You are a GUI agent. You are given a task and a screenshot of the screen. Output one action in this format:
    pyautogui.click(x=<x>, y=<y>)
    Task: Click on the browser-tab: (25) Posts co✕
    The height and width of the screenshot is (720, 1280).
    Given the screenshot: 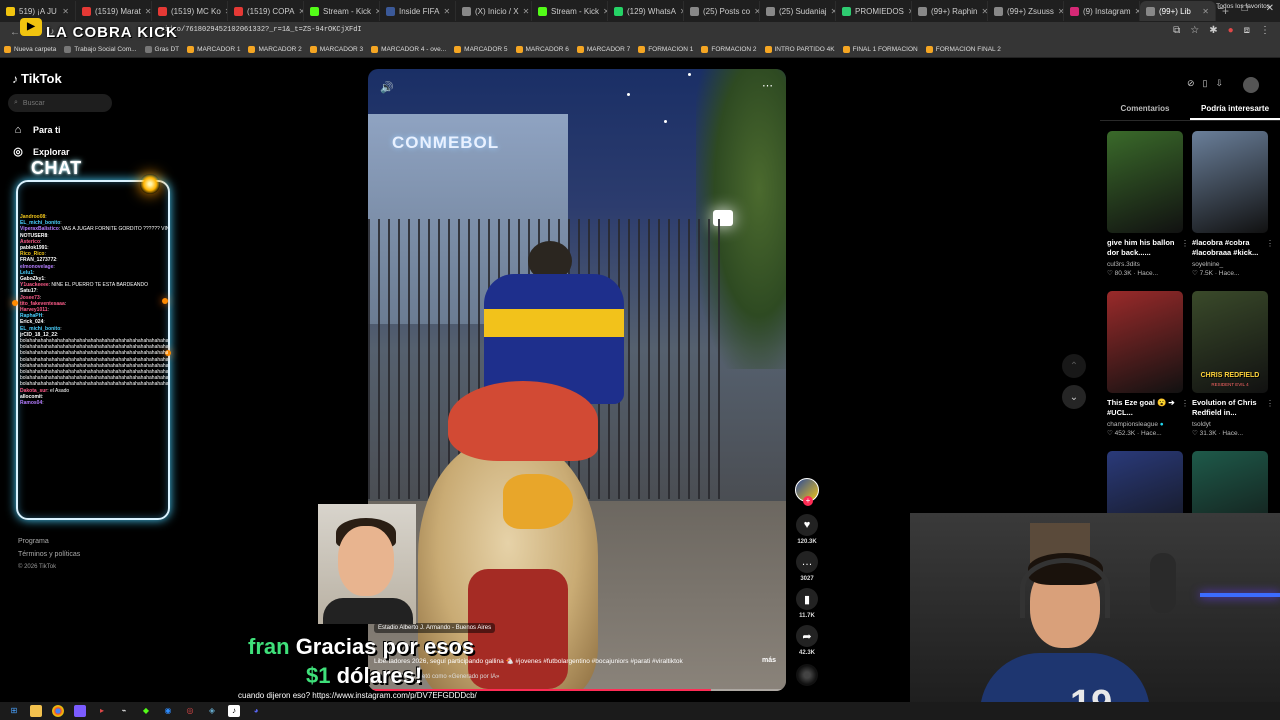 What is the action you would take?
    pyautogui.click(x=722, y=11)
    